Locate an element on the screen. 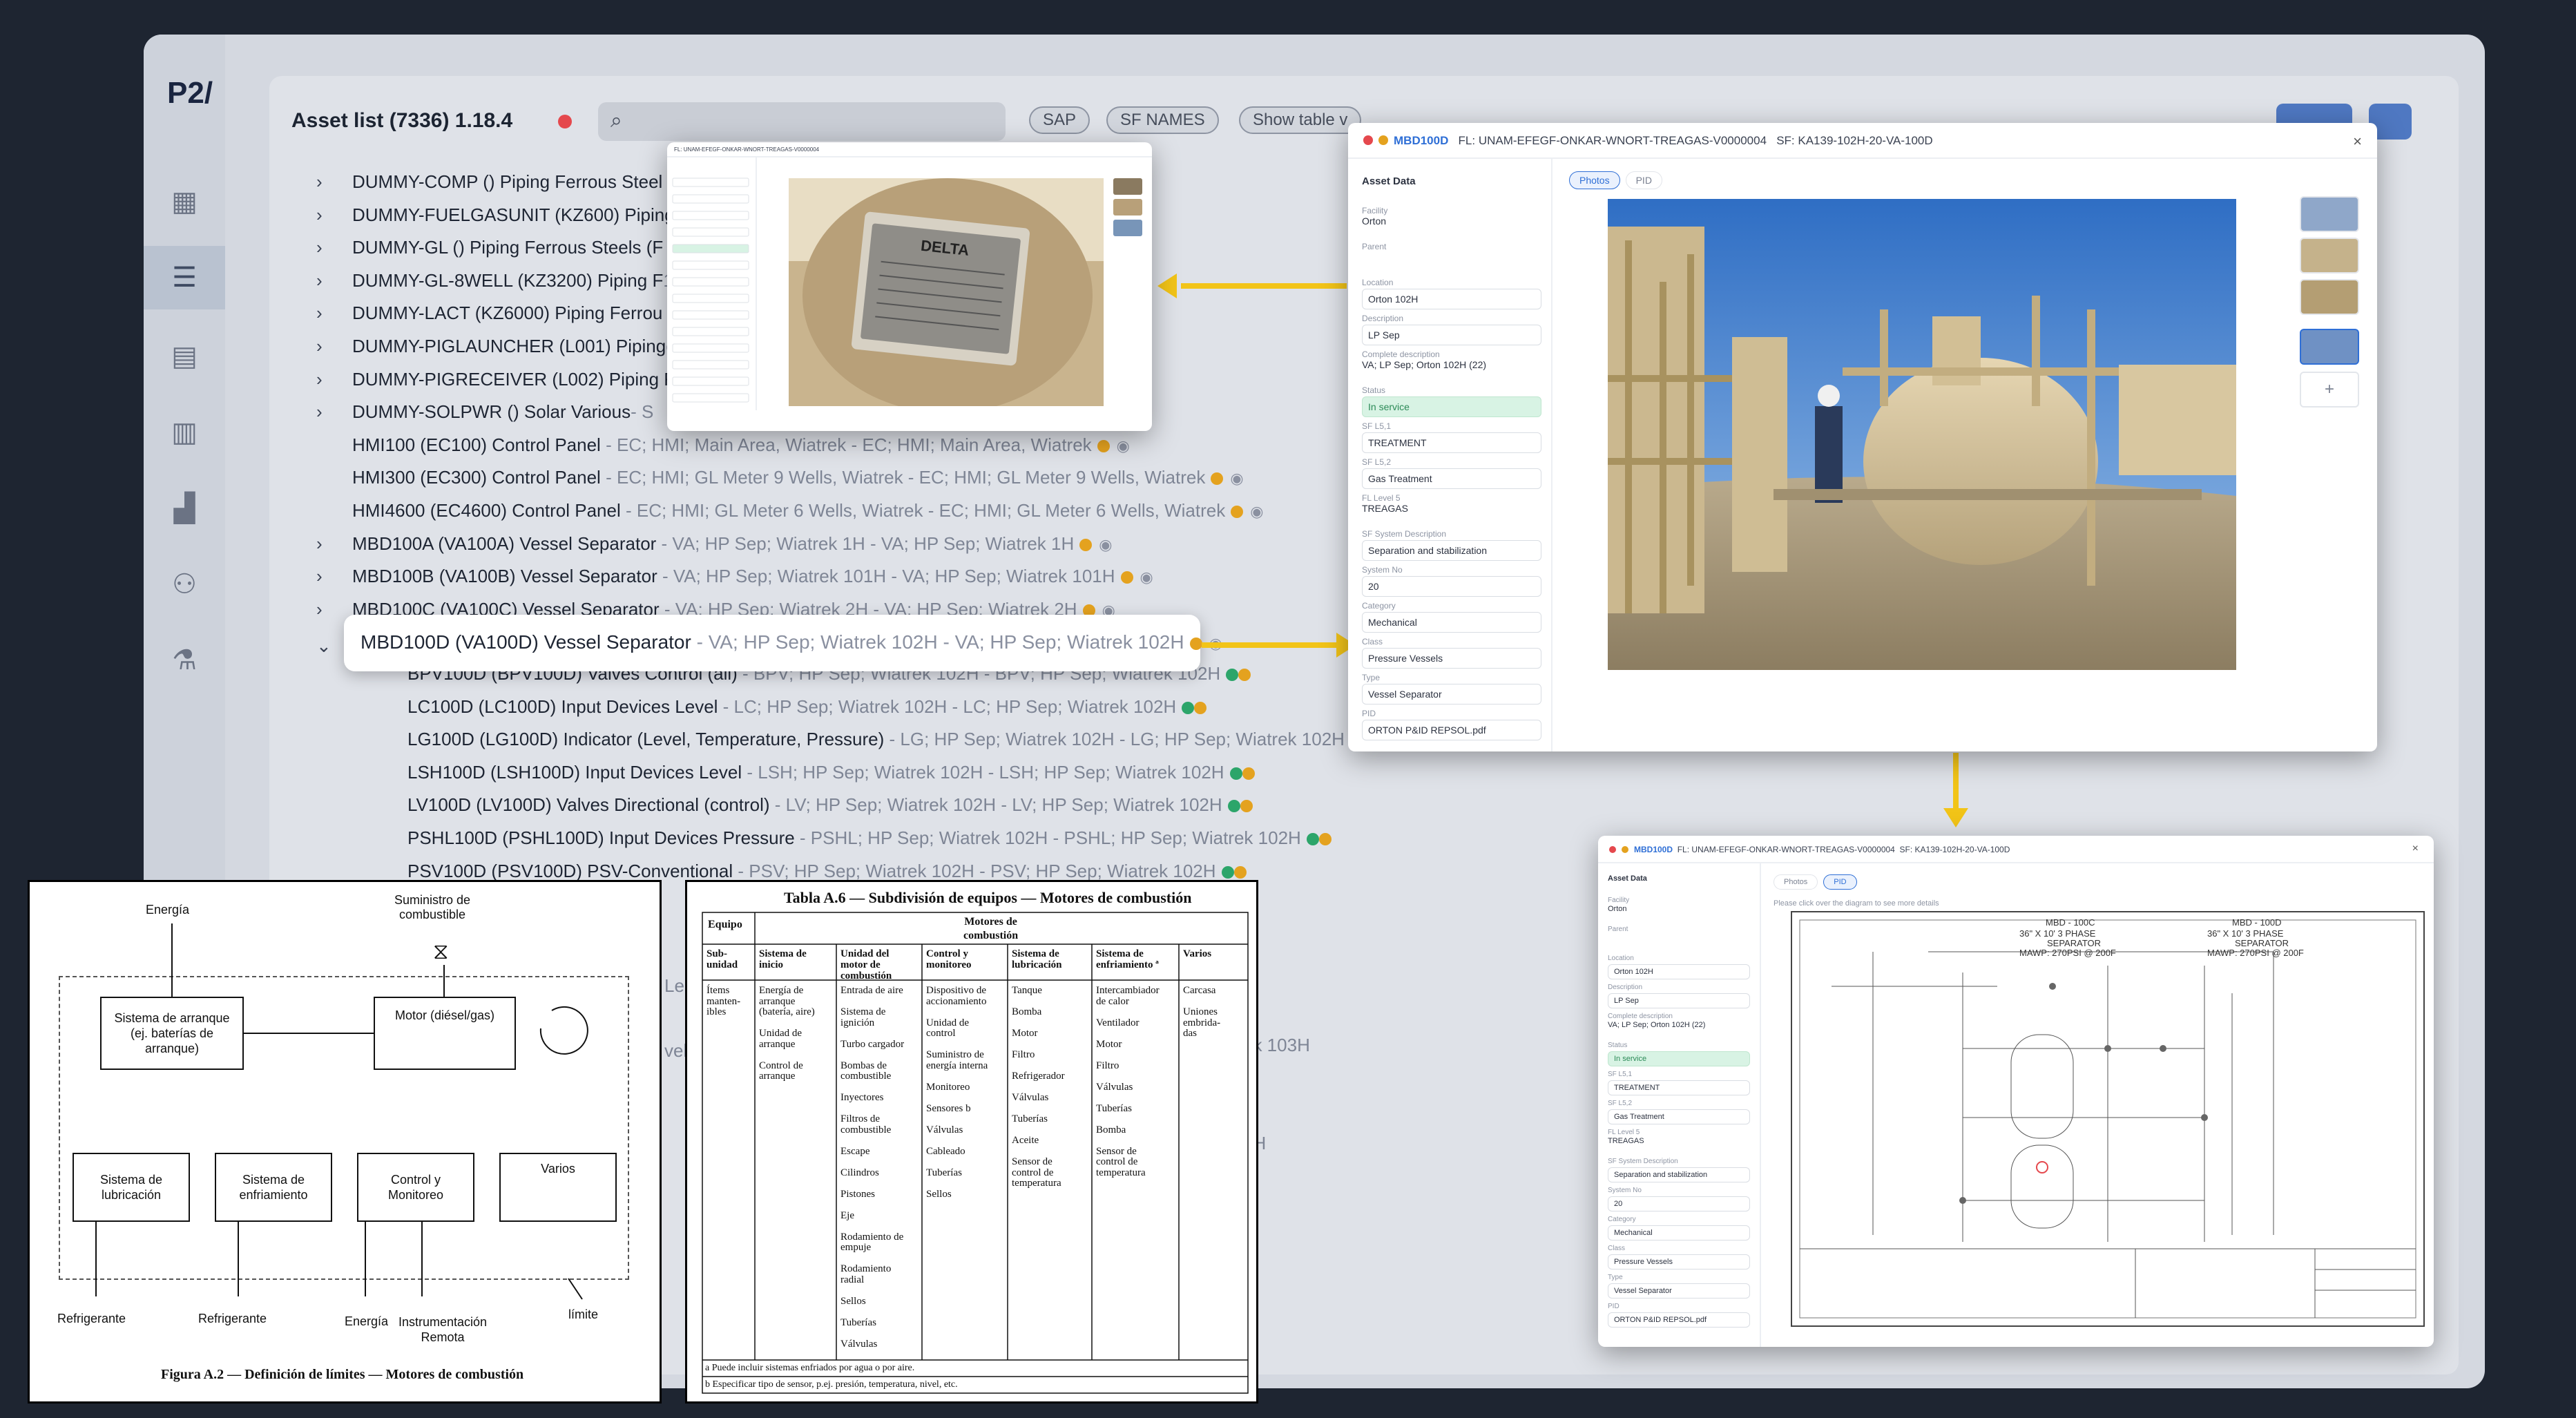  field-value: Separation and stabilization is located at coordinates (1451, 550).